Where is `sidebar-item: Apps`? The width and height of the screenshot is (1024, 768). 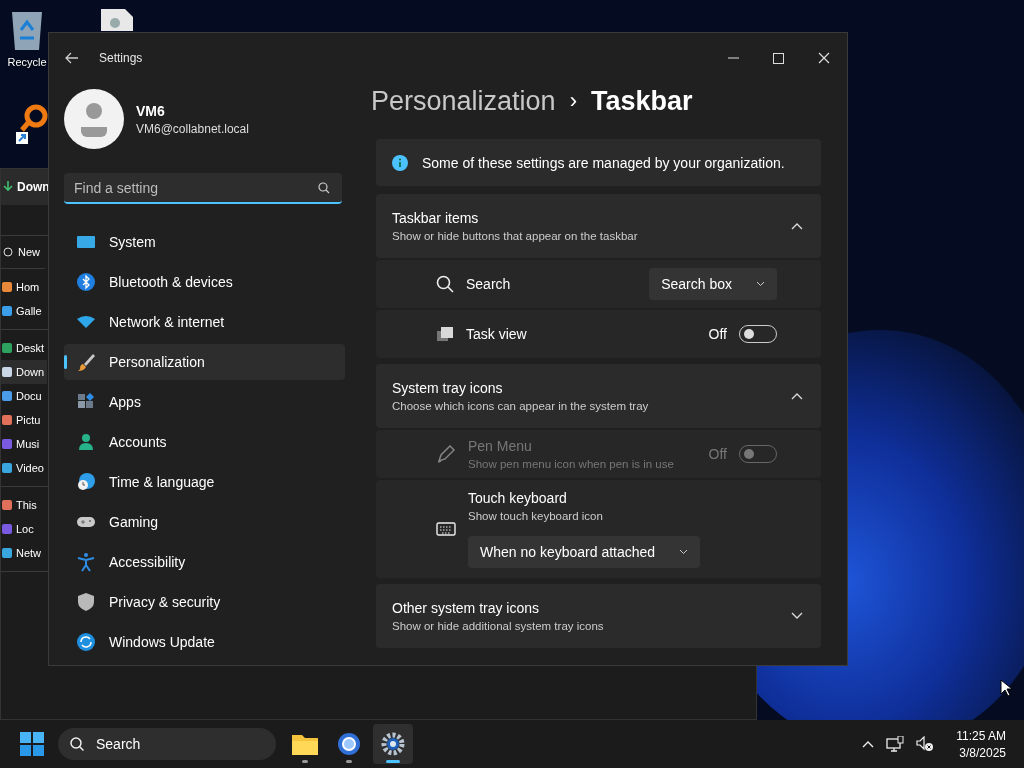
sidebar-item: Apps is located at coordinates (204, 402).